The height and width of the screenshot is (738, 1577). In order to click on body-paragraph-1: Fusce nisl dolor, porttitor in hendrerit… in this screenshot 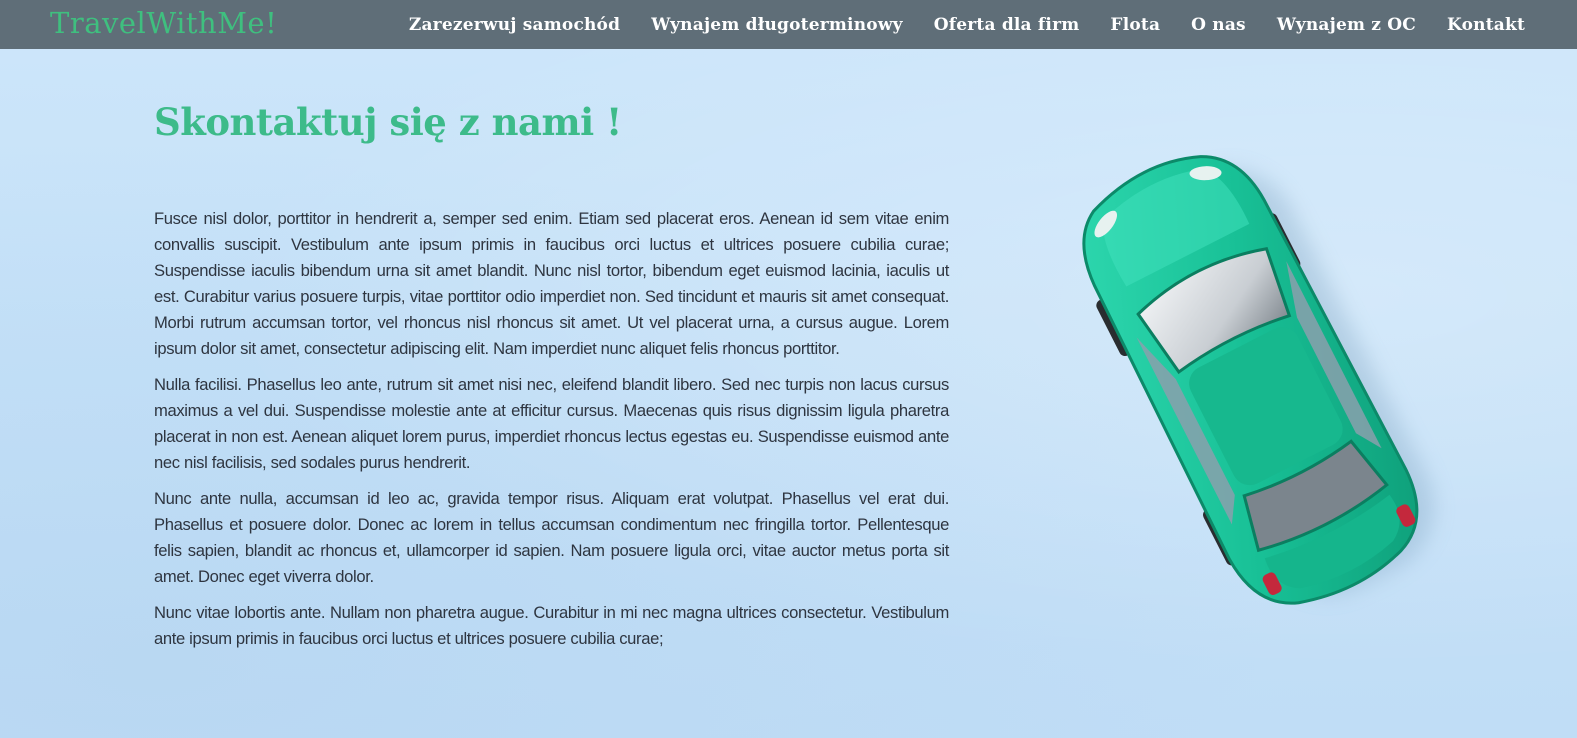, I will do `click(551, 283)`.